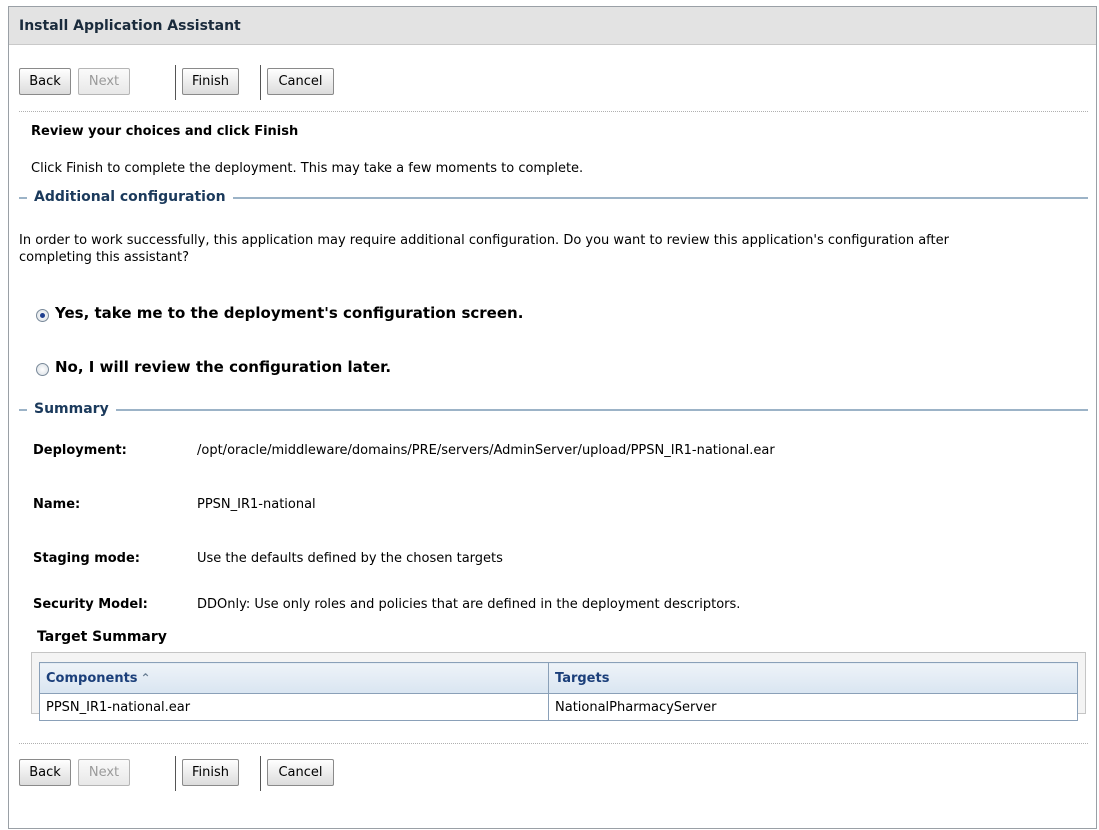  Describe the element at coordinates (45, 81) in the screenshot. I see `back-button: Back` at that location.